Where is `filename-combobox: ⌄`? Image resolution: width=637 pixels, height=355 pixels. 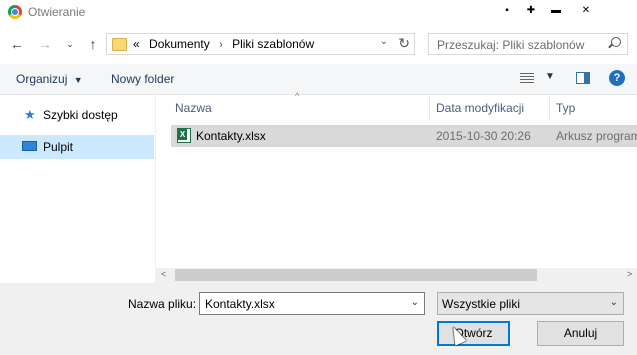 filename-combobox: ⌄ is located at coordinates (312, 303).